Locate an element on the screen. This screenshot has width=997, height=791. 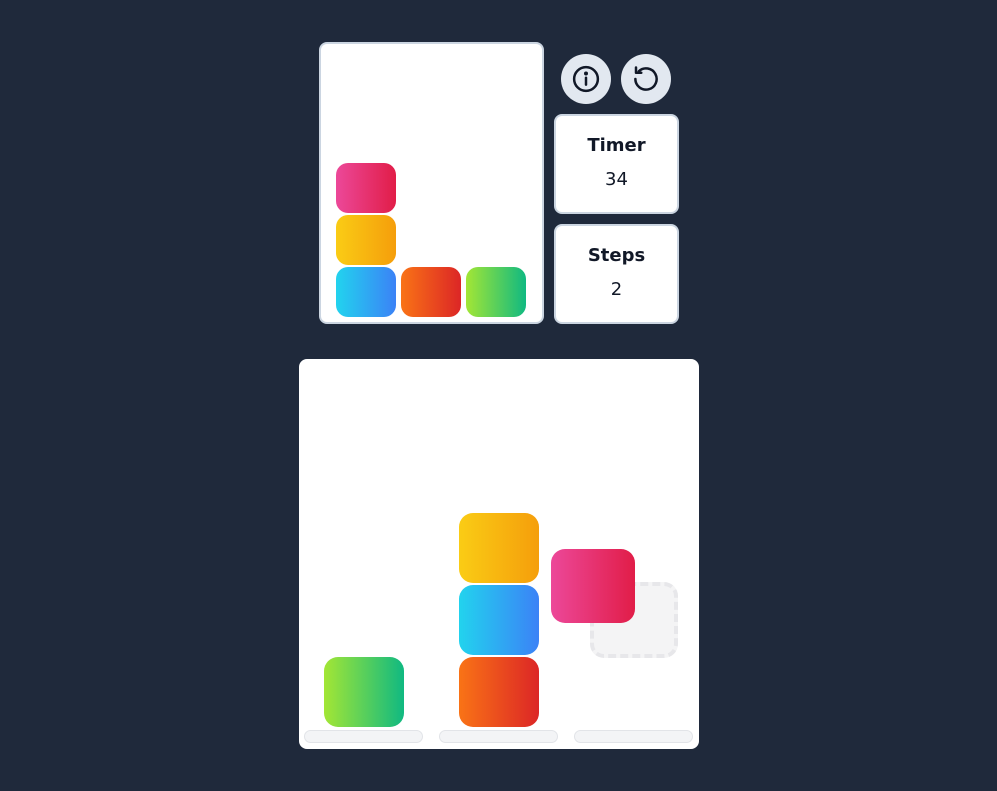
target-block-yellow is located at coordinates (366, 240).